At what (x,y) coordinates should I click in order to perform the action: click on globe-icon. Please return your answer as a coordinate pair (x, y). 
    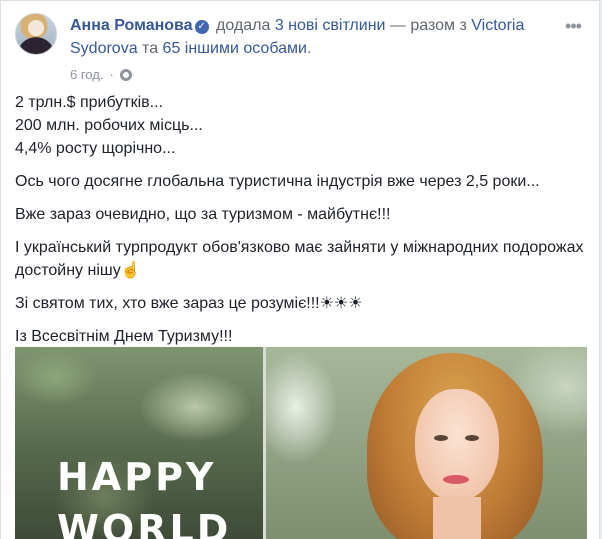
    Looking at the image, I should click on (125, 74).